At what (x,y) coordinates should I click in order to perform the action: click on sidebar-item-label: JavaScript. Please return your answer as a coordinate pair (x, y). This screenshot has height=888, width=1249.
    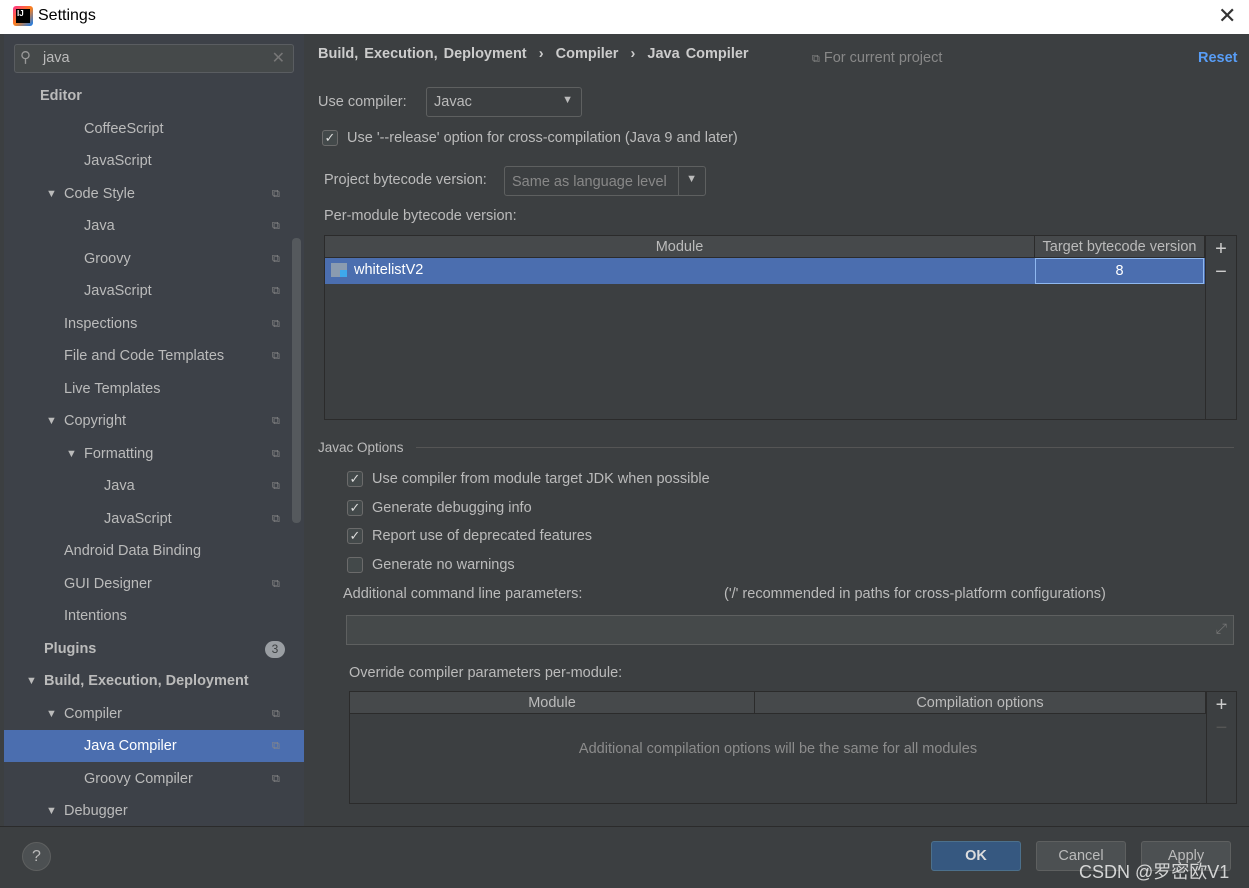
    Looking at the image, I should click on (118, 291).